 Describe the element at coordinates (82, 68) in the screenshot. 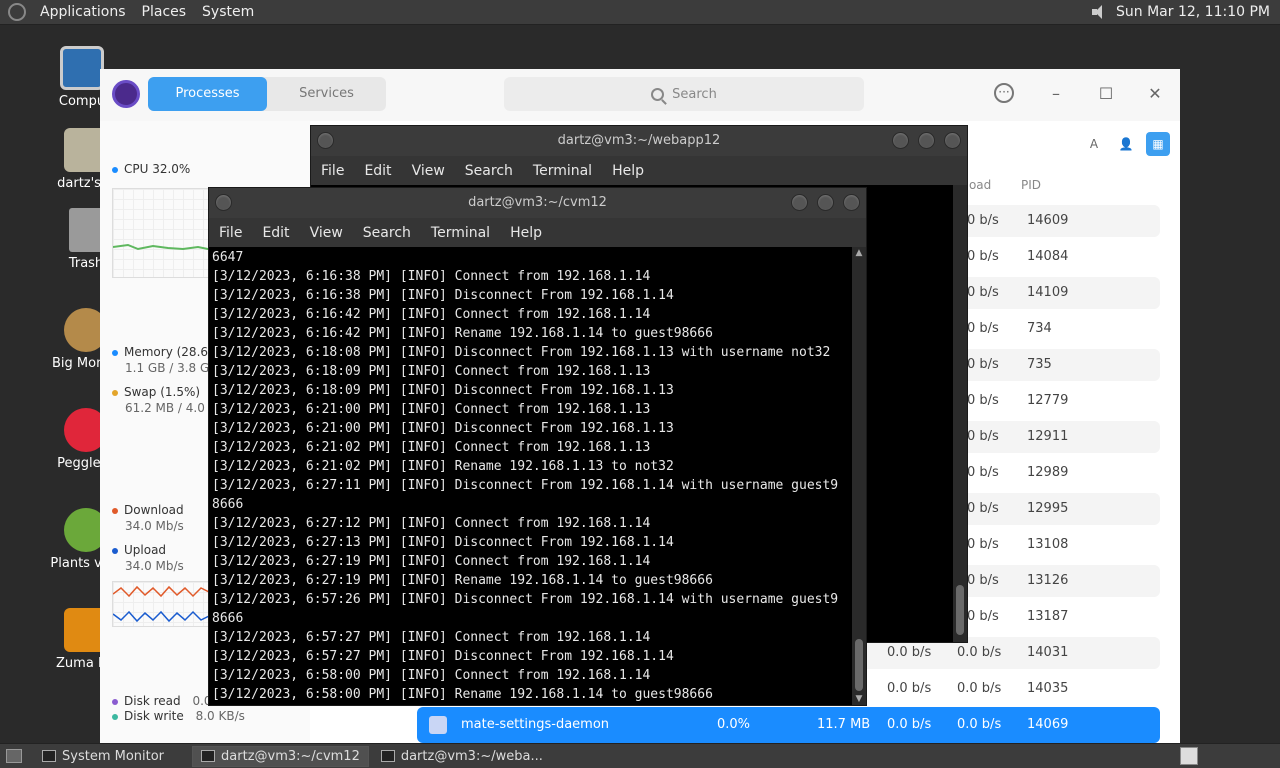

I see `computer-icon` at that location.